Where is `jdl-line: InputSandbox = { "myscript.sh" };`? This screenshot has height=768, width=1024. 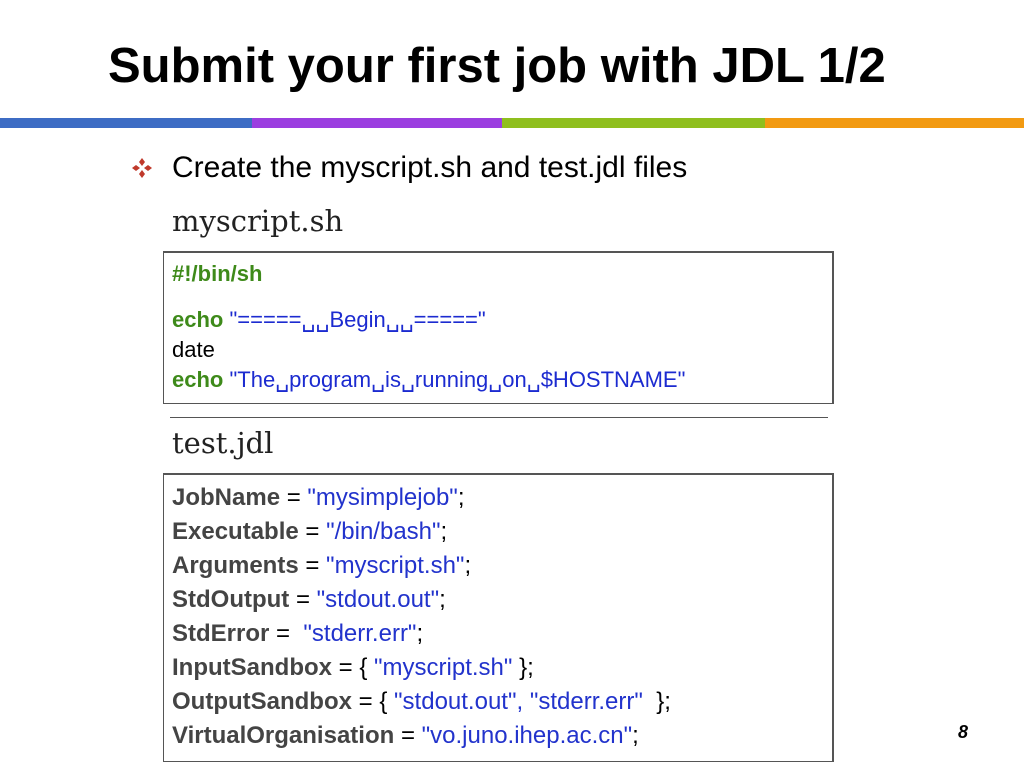 jdl-line: InputSandbox = { "myscript.sh" }; is located at coordinates (353, 668).